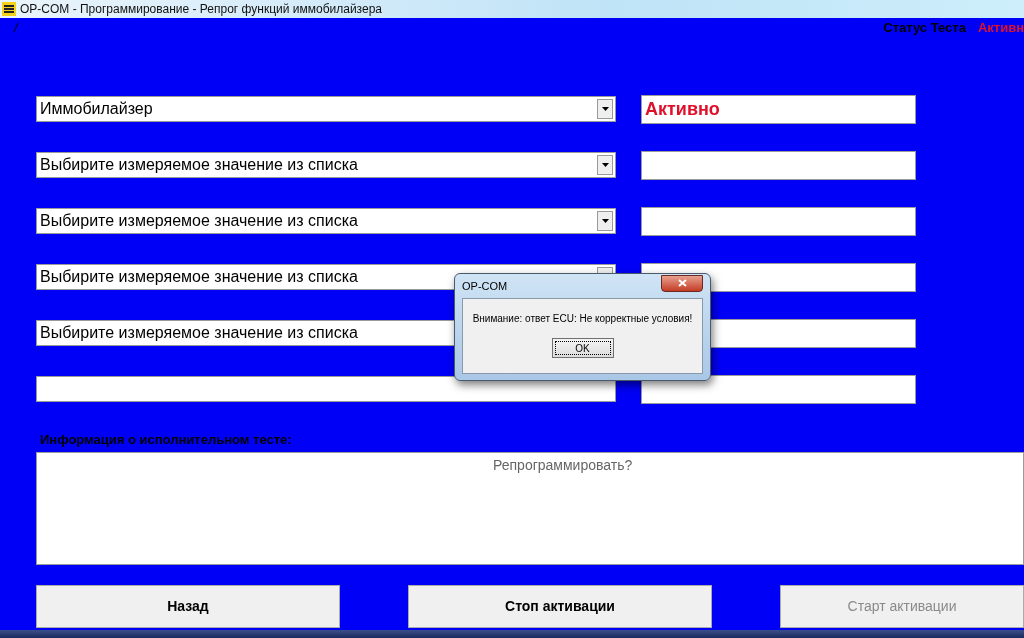 The width and height of the screenshot is (1024, 638). Describe the element at coordinates (563, 465) in the screenshot. I see `info-text: Репрограммировать?` at that location.